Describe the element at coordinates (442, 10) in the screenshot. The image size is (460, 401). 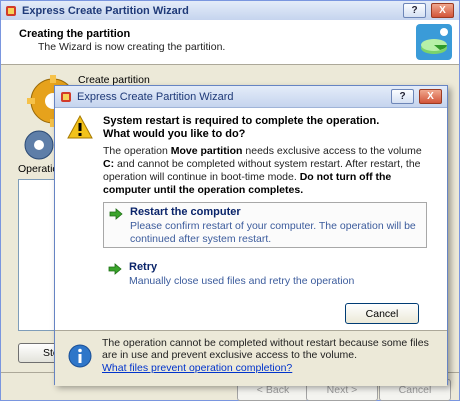
I see `background-close-button: X` at that location.